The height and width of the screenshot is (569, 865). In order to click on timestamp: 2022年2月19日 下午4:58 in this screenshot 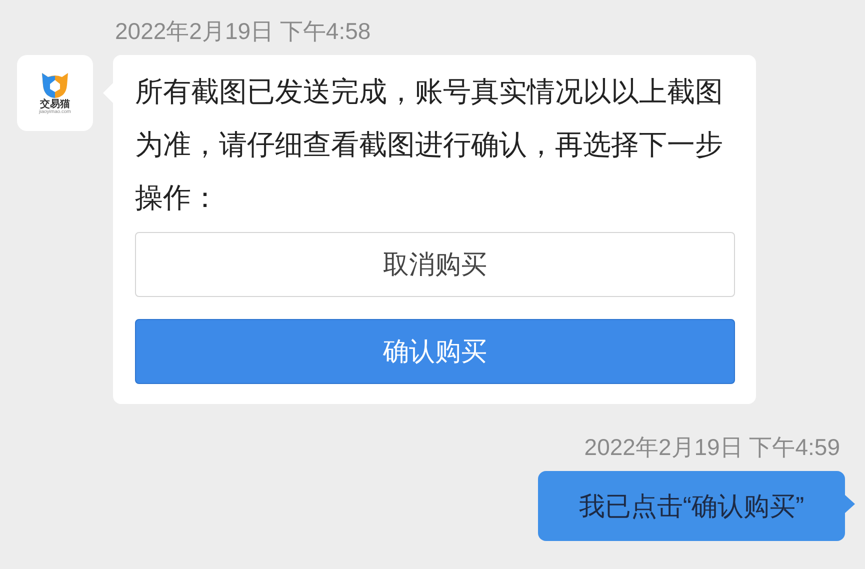, I will do `click(243, 30)`.